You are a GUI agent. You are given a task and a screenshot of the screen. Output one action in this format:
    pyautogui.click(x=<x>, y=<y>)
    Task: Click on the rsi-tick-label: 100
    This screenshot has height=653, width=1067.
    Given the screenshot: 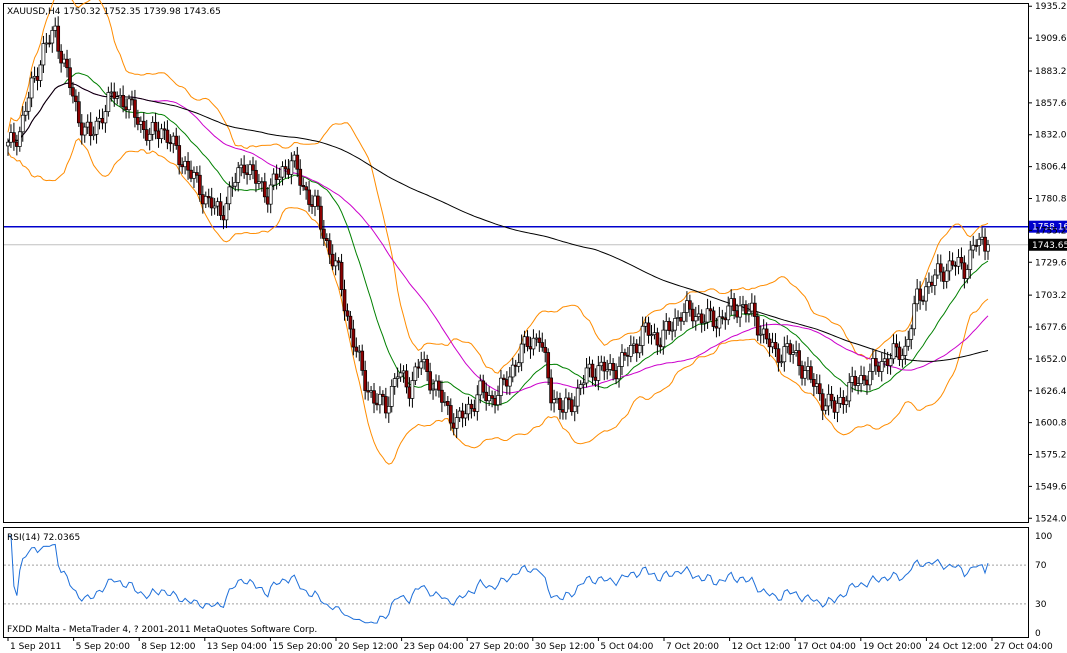 What is the action you would take?
    pyautogui.click(x=1043, y=537)
    